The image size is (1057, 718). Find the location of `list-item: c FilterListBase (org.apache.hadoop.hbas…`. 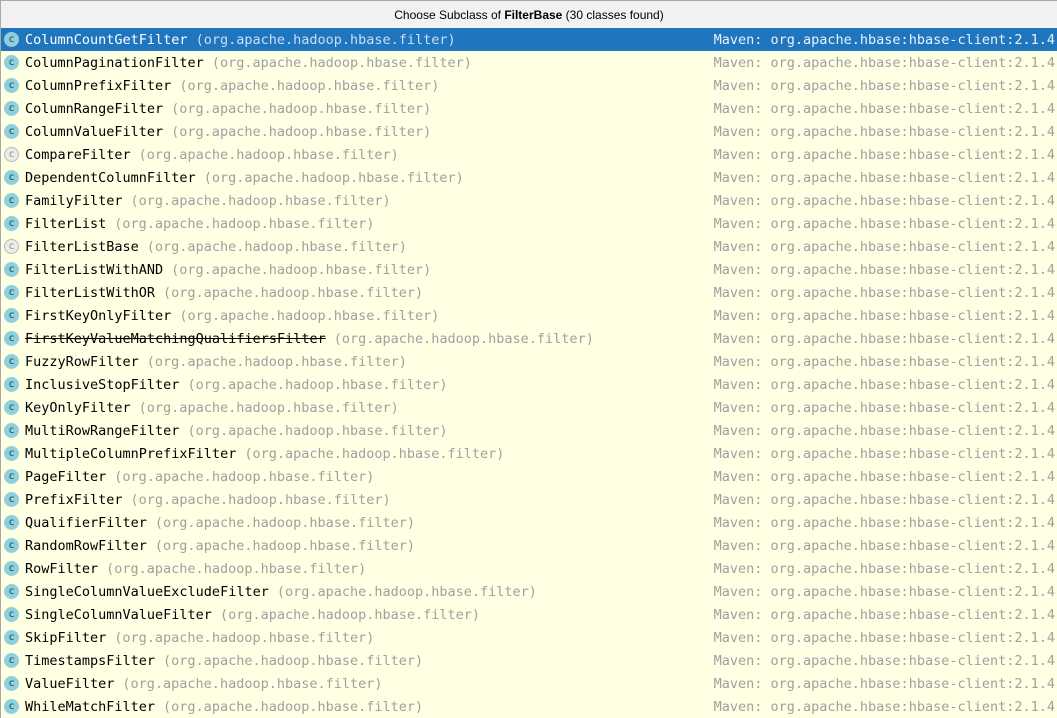

list-item: c FilterListBase (org.apache.hadoop.hbas… is located at coordinates (529, 246).